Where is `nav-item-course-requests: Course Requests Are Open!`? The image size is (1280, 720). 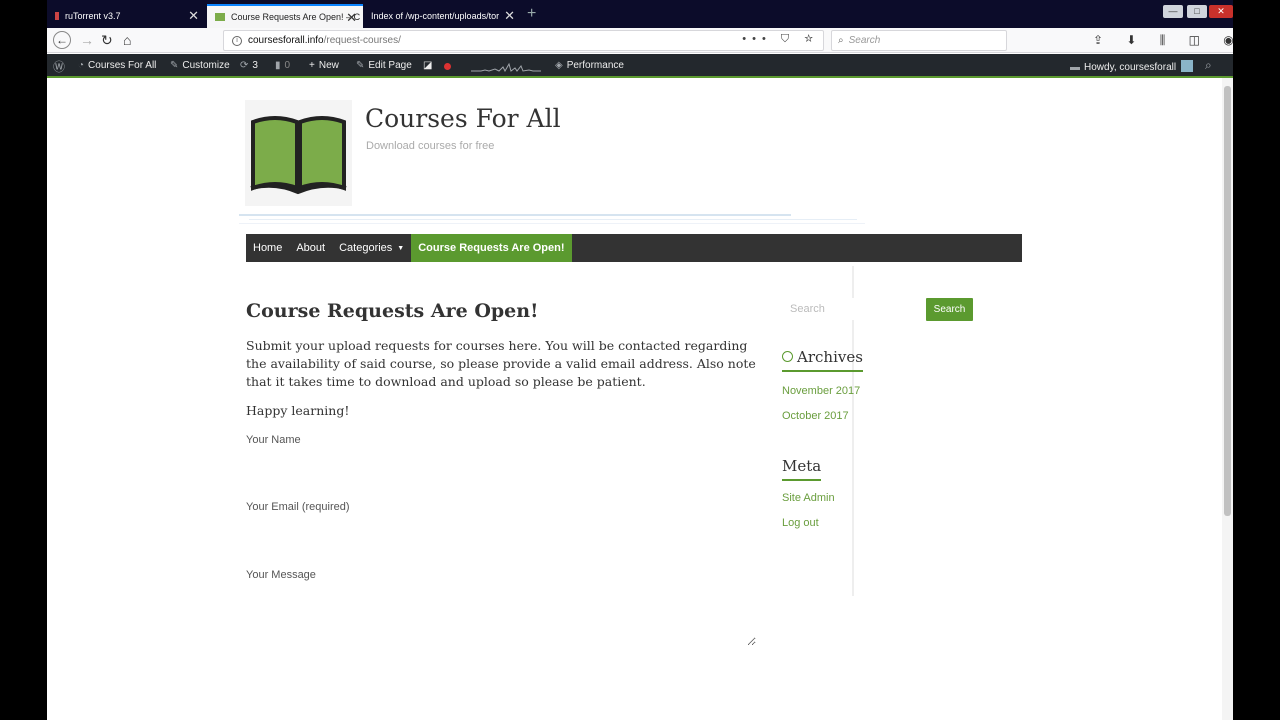
nav-item-course-requests: Course Requests Are Open! is located at coordinates (491, 248).